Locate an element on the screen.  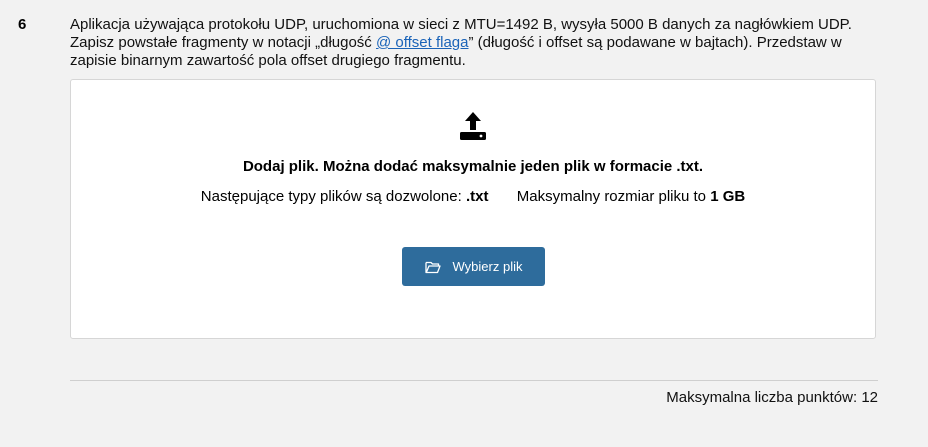
folder-open-icon is located at coordinates (432, 267).